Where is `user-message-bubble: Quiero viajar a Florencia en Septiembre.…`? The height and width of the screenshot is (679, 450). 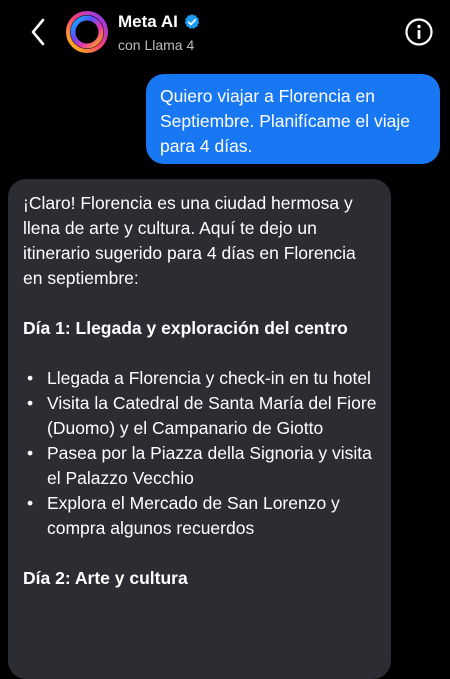 user-message-bubble: Quiero viajar a Florencia en Septiembre.… is located at coordinates (293, 119).